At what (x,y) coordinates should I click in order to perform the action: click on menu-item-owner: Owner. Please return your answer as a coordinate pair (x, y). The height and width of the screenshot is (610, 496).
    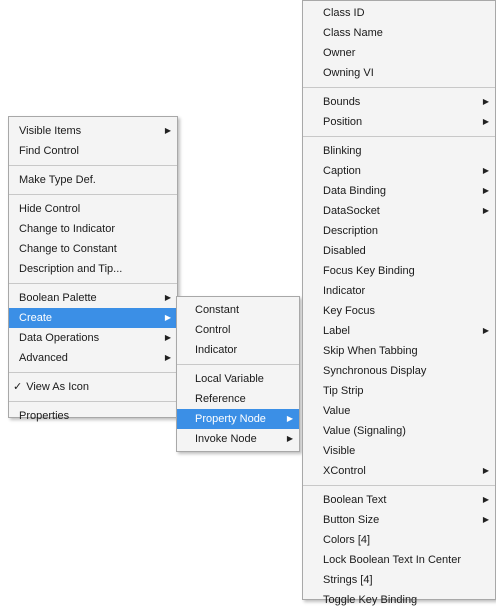
    Looking at the image, I should click on (399, 53).